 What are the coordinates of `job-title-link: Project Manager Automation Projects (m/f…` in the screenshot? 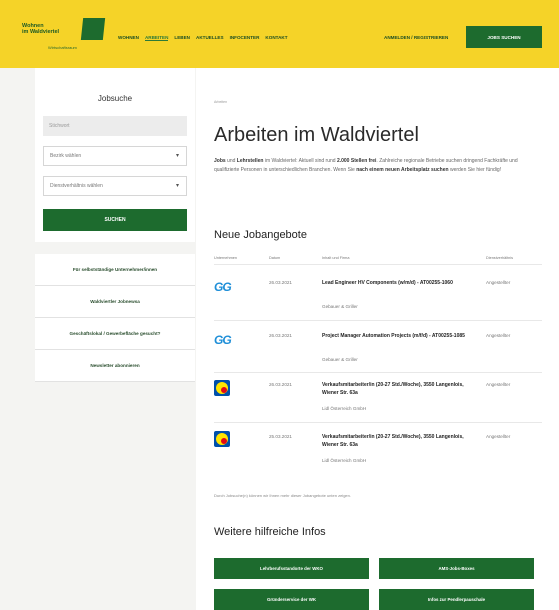 It's located at (394, 336).